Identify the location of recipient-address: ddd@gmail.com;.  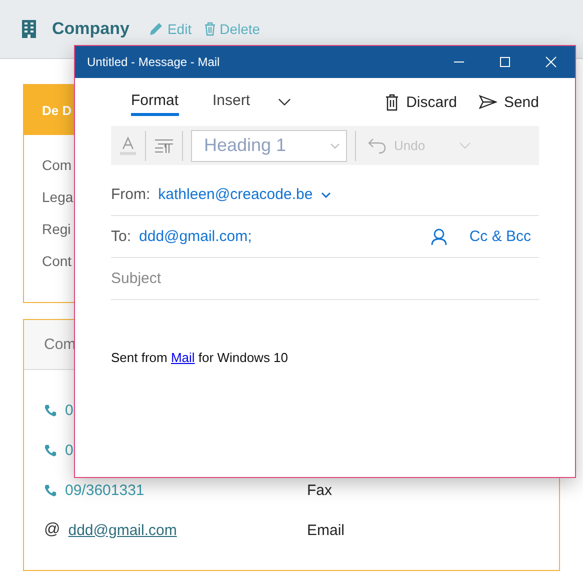
(195, 236).